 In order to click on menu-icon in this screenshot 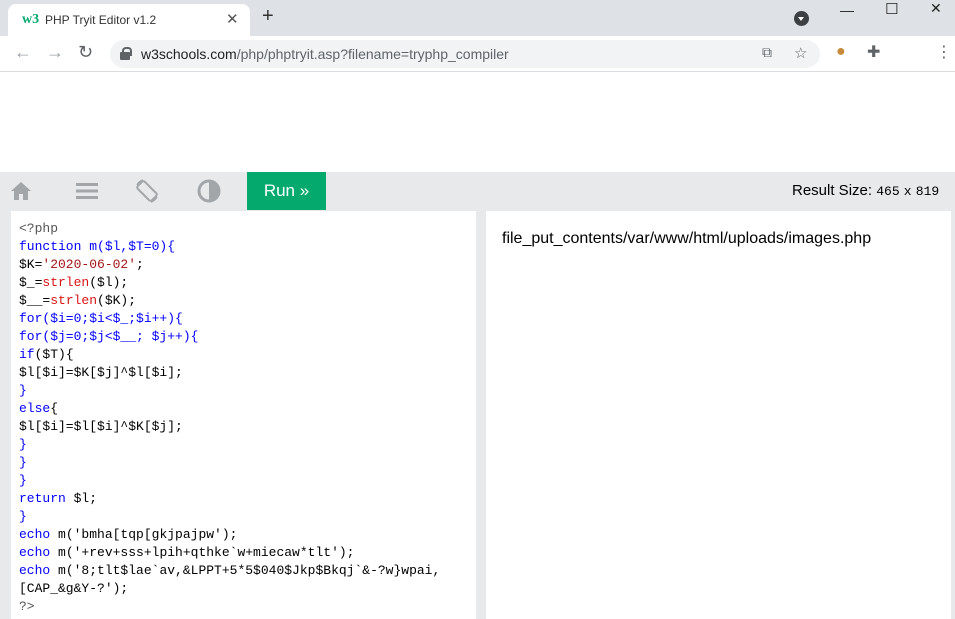, I will do `click(97, 191)`.